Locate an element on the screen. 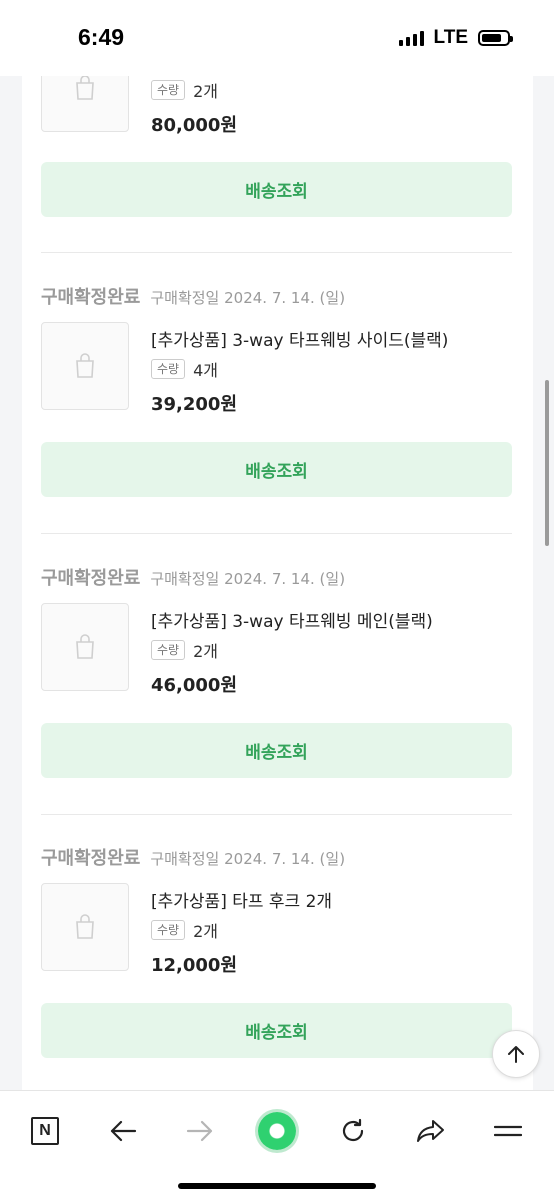 This screenshot has width=554, height=1200. scrollbar is located at coordinates (547, 463).